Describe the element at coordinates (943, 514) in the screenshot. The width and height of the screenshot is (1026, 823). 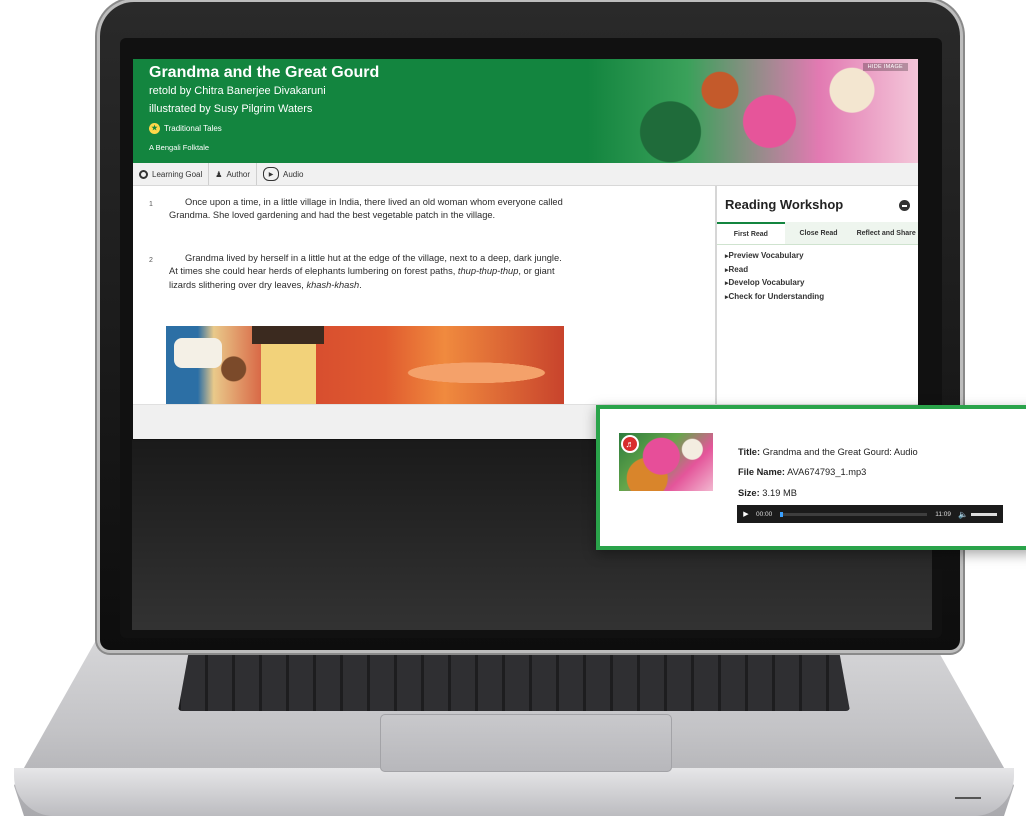
I see `duration: 11:09` at that location.